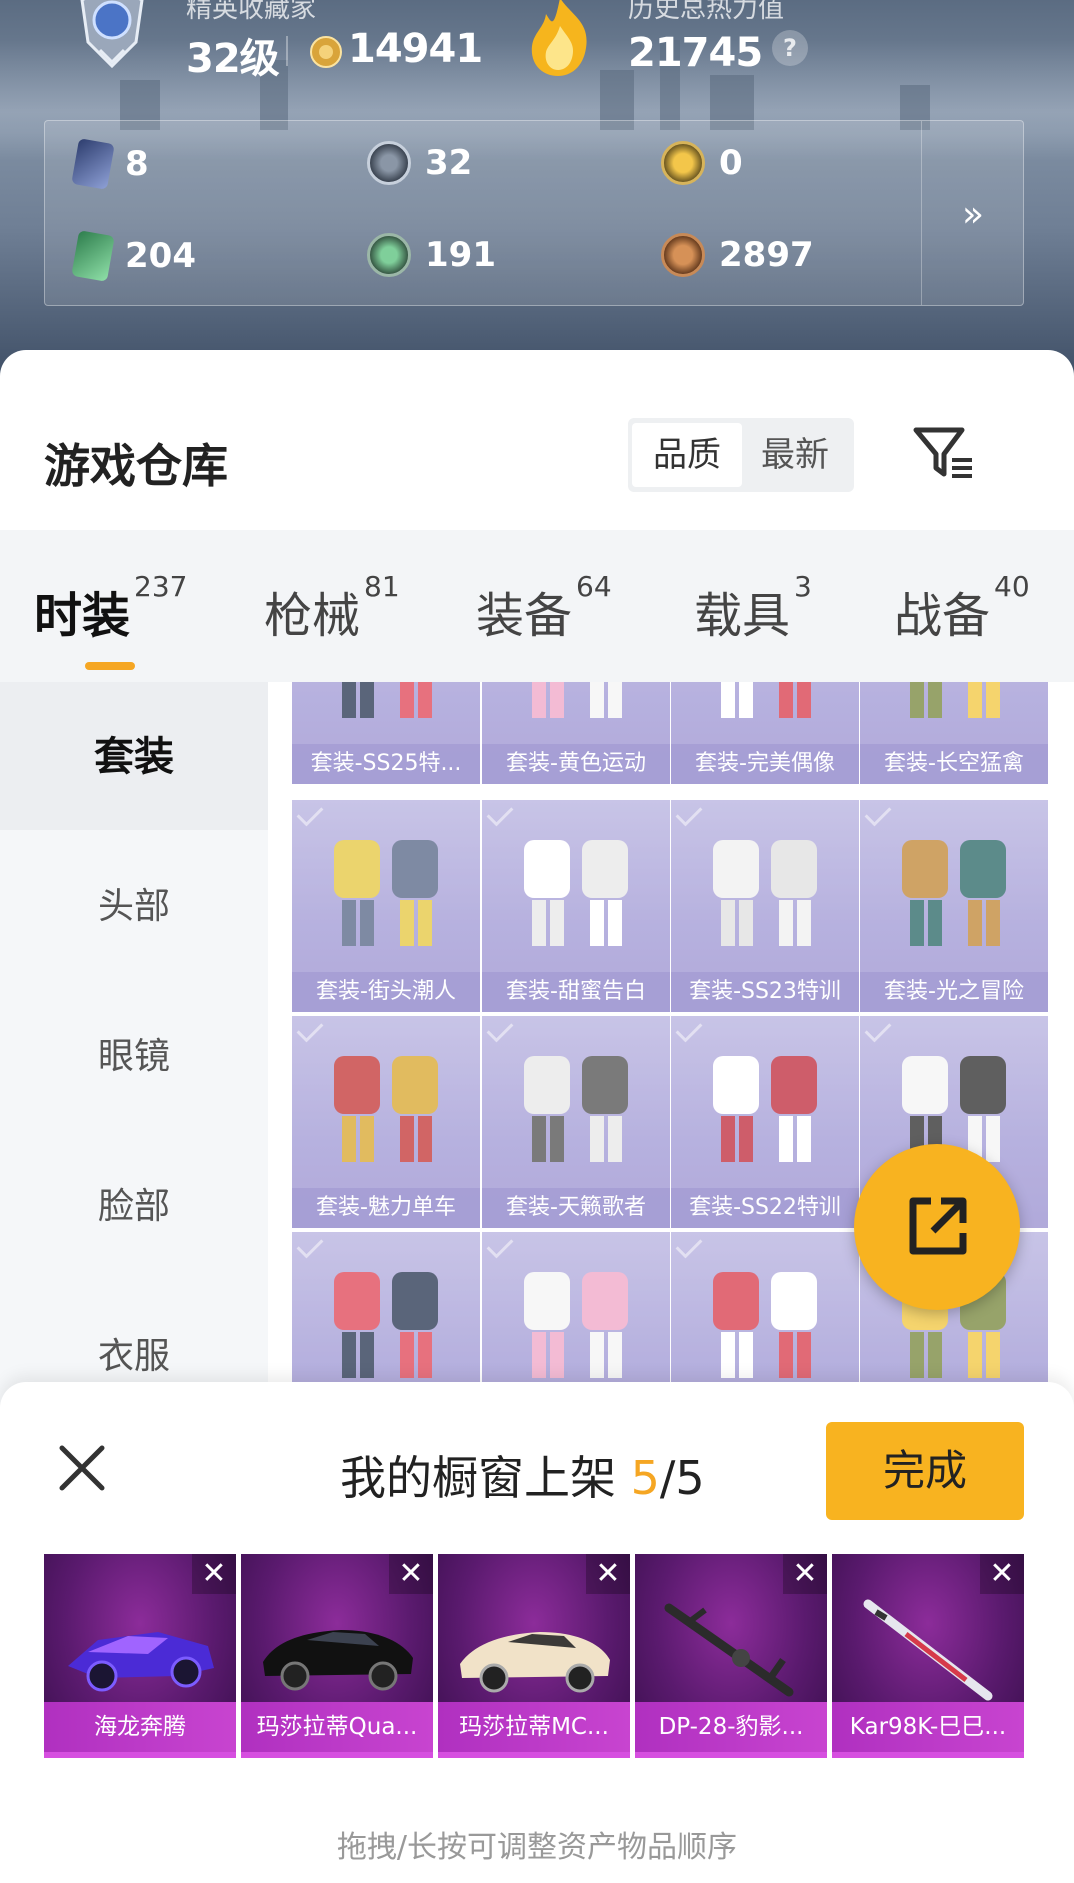 This screenshot has height=1883, width=1074. I want to click on filter-icon, so click(944, 454).